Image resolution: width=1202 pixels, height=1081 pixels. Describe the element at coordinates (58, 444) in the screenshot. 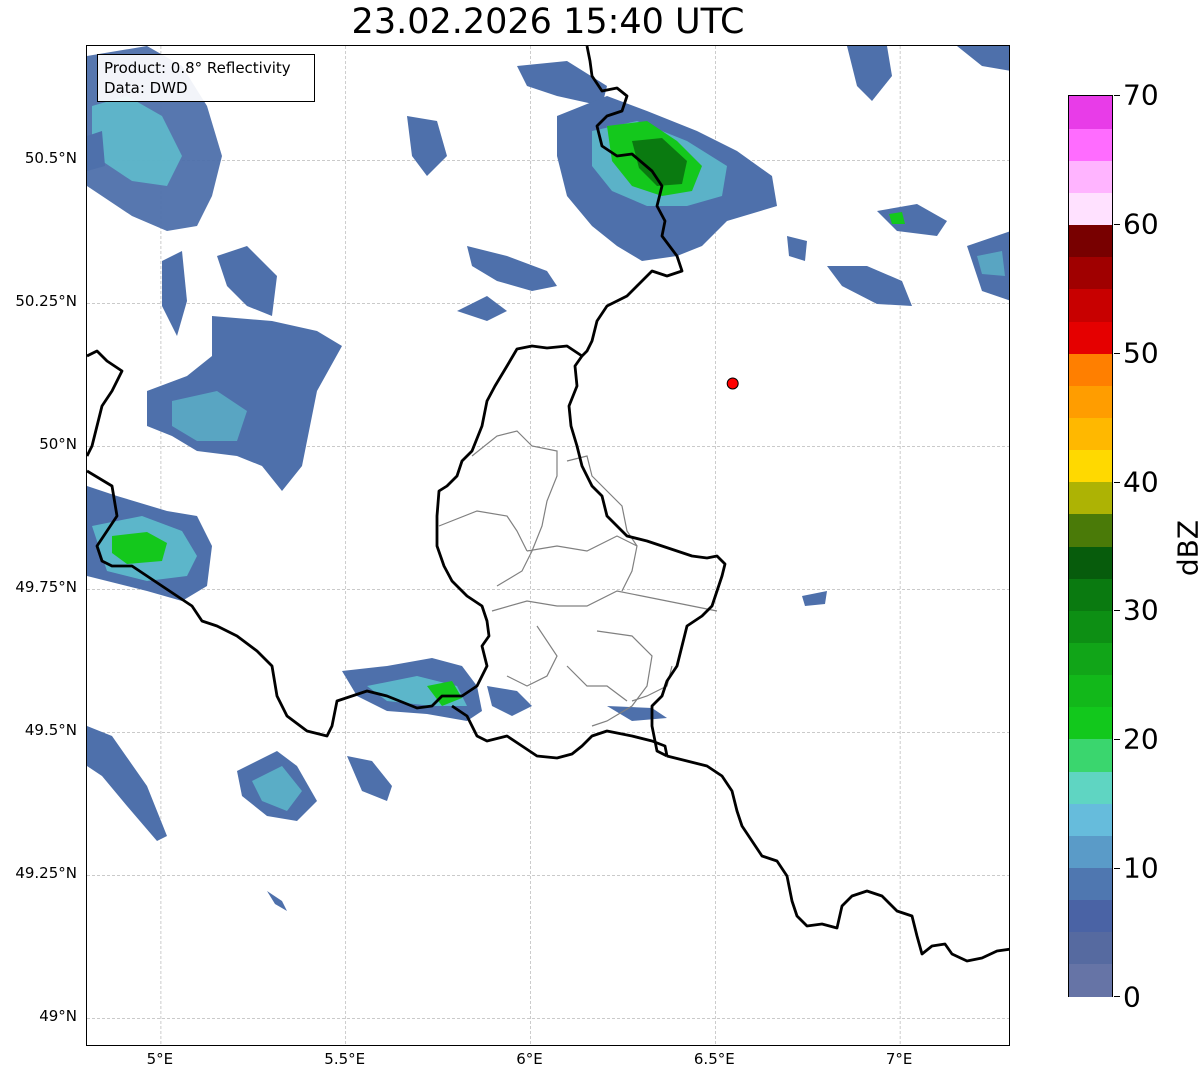

I see `latitude-label: 50°N` at that location.